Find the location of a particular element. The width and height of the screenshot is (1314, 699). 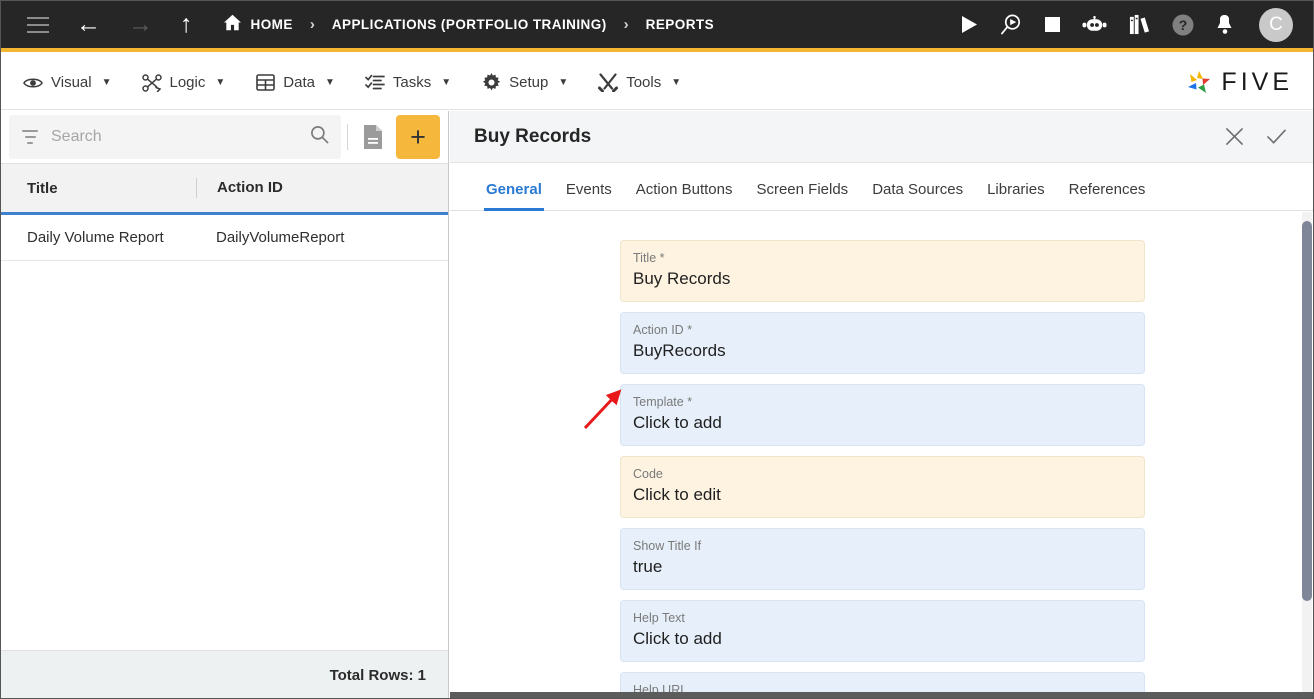

menu-label-setup: Setup is located at coordinates (529, 82).